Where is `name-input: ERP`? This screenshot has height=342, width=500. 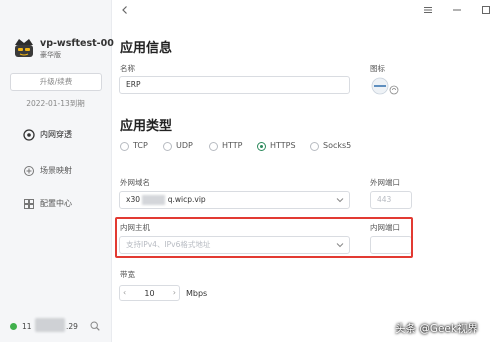 name-input: ERP is located at coordinates (234, 85).